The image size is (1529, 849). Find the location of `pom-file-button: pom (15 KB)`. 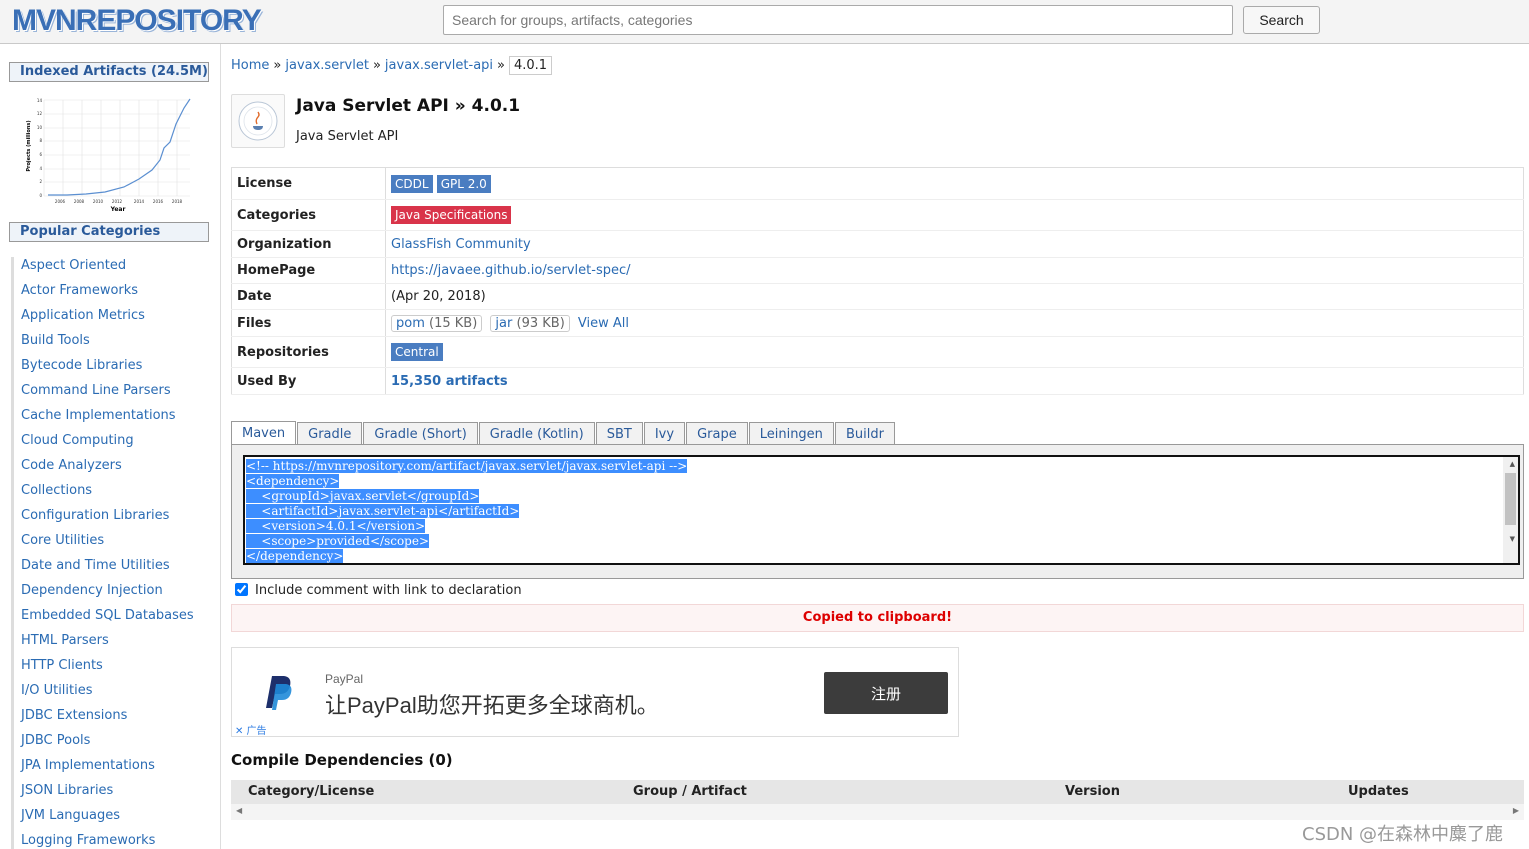

pom-file-button: pom (15 KB) is located at coordinates (437, 323).